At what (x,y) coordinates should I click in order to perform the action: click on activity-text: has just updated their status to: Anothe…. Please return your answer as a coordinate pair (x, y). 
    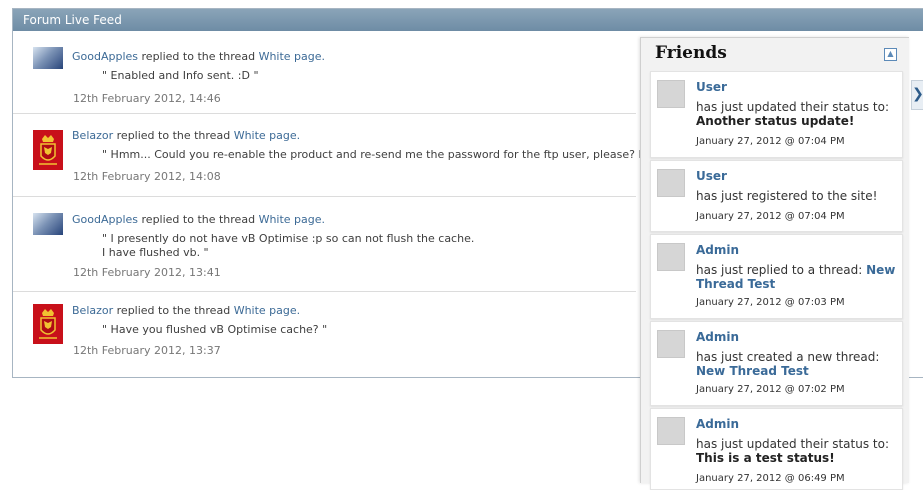
    Looking at the image, I should click on (793, 114).